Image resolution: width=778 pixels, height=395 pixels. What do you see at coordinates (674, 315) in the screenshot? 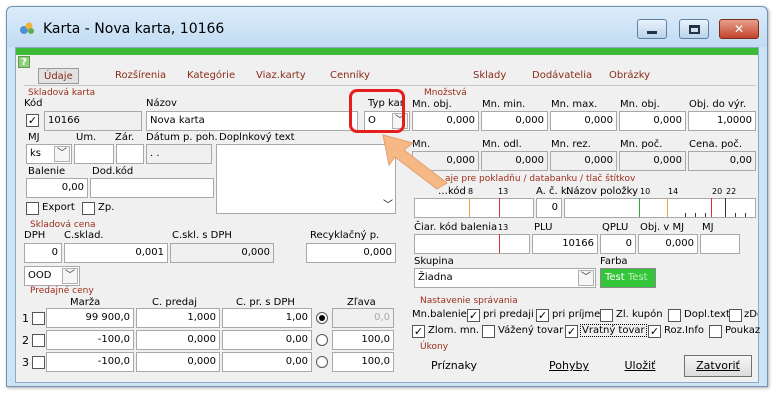
I see `dopl-text-checkbox` at bounding box center [674, 315].